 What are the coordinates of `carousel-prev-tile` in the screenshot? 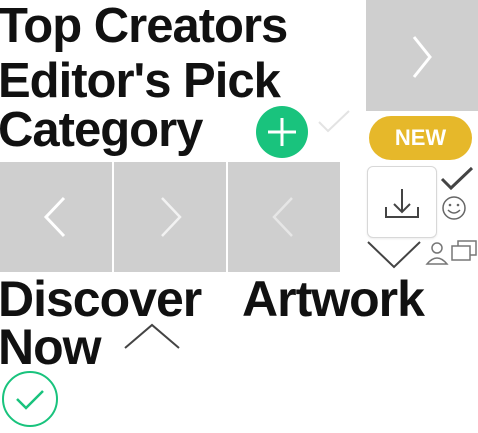 It's located at (56, 217).